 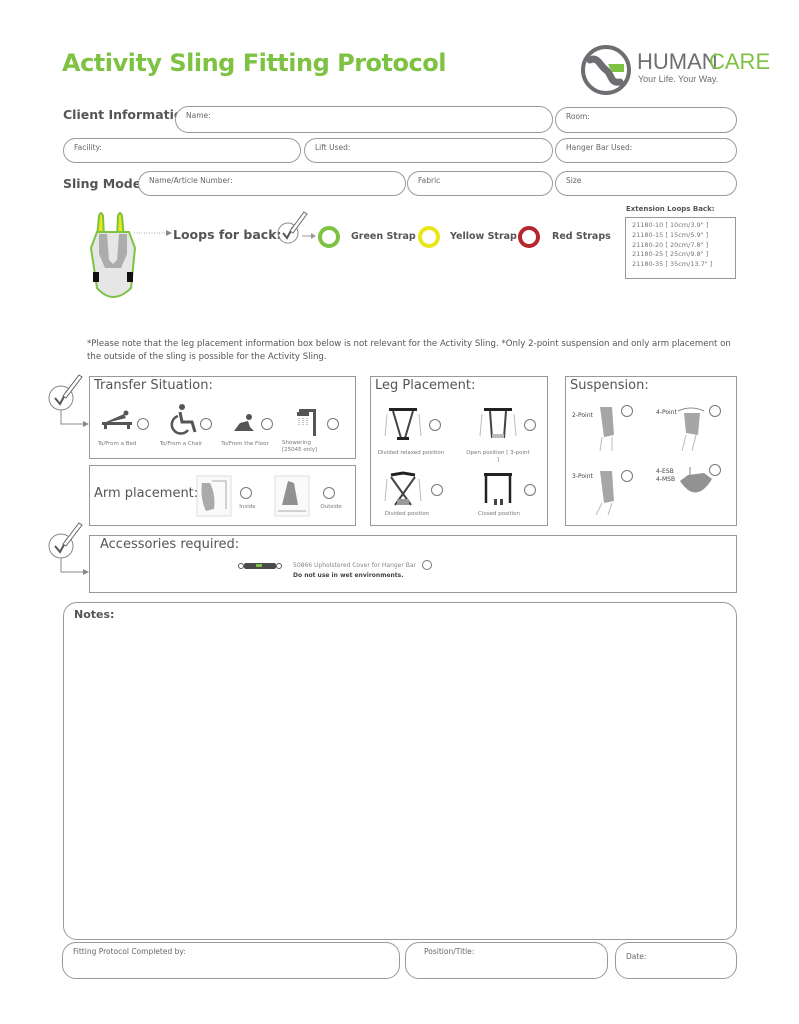 I want to click on bed-transfer-icon, so click(x=117, y=419).